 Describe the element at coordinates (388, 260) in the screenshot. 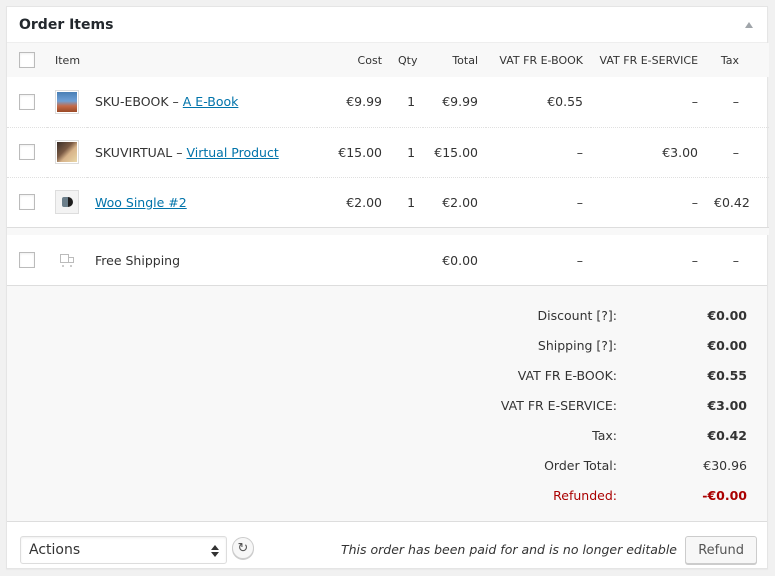

I see `shipping-row: Free Shipping €0.00 – – –` at that location.